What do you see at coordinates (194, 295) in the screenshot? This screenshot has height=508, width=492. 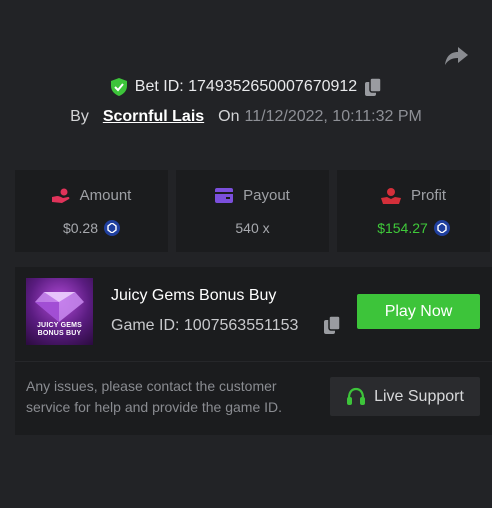 I see `game-title: Juicy Gems Bonus Buy` at bounding box center [194, 295].